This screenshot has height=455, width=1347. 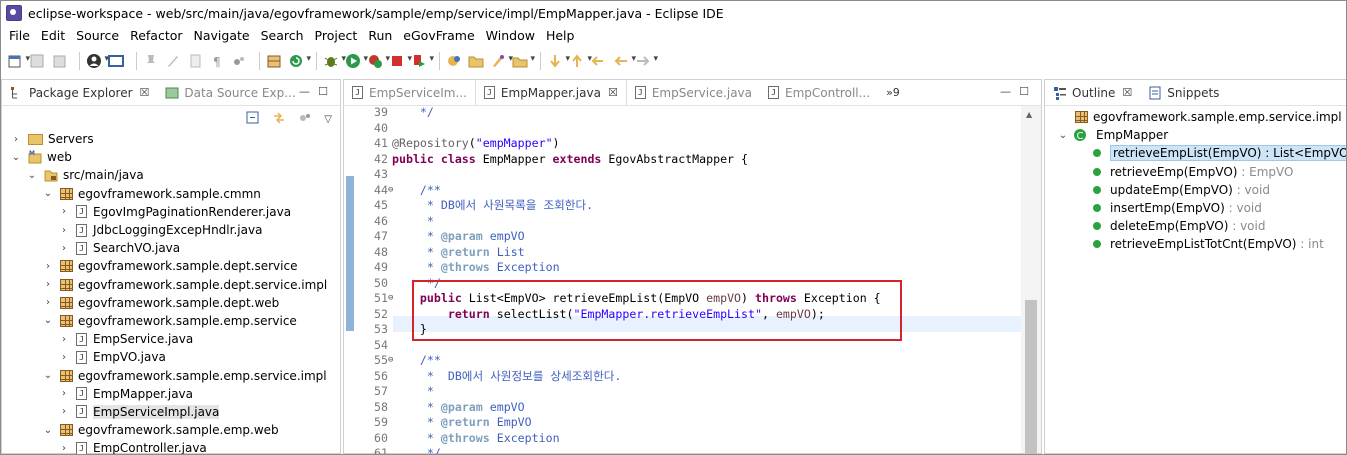 I want to click on scrollbar-thumb, so click(x=1031, y=377).